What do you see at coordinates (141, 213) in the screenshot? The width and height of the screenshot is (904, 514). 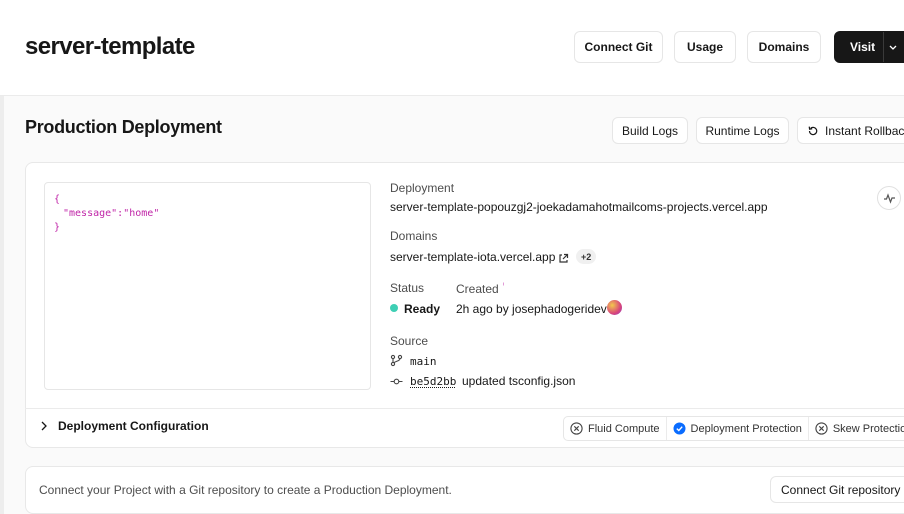 I see `json-value: "home"` at bounding box center [141, 213].